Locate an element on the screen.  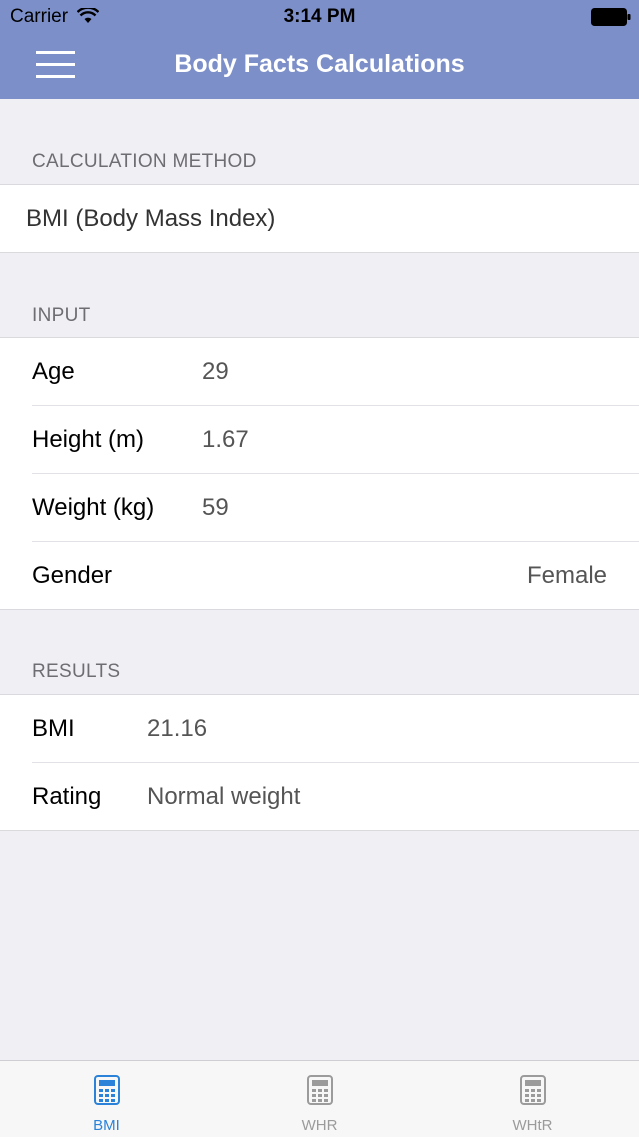
section-header-method: CALCULATION METHOD is located at coordinates (144, 161).